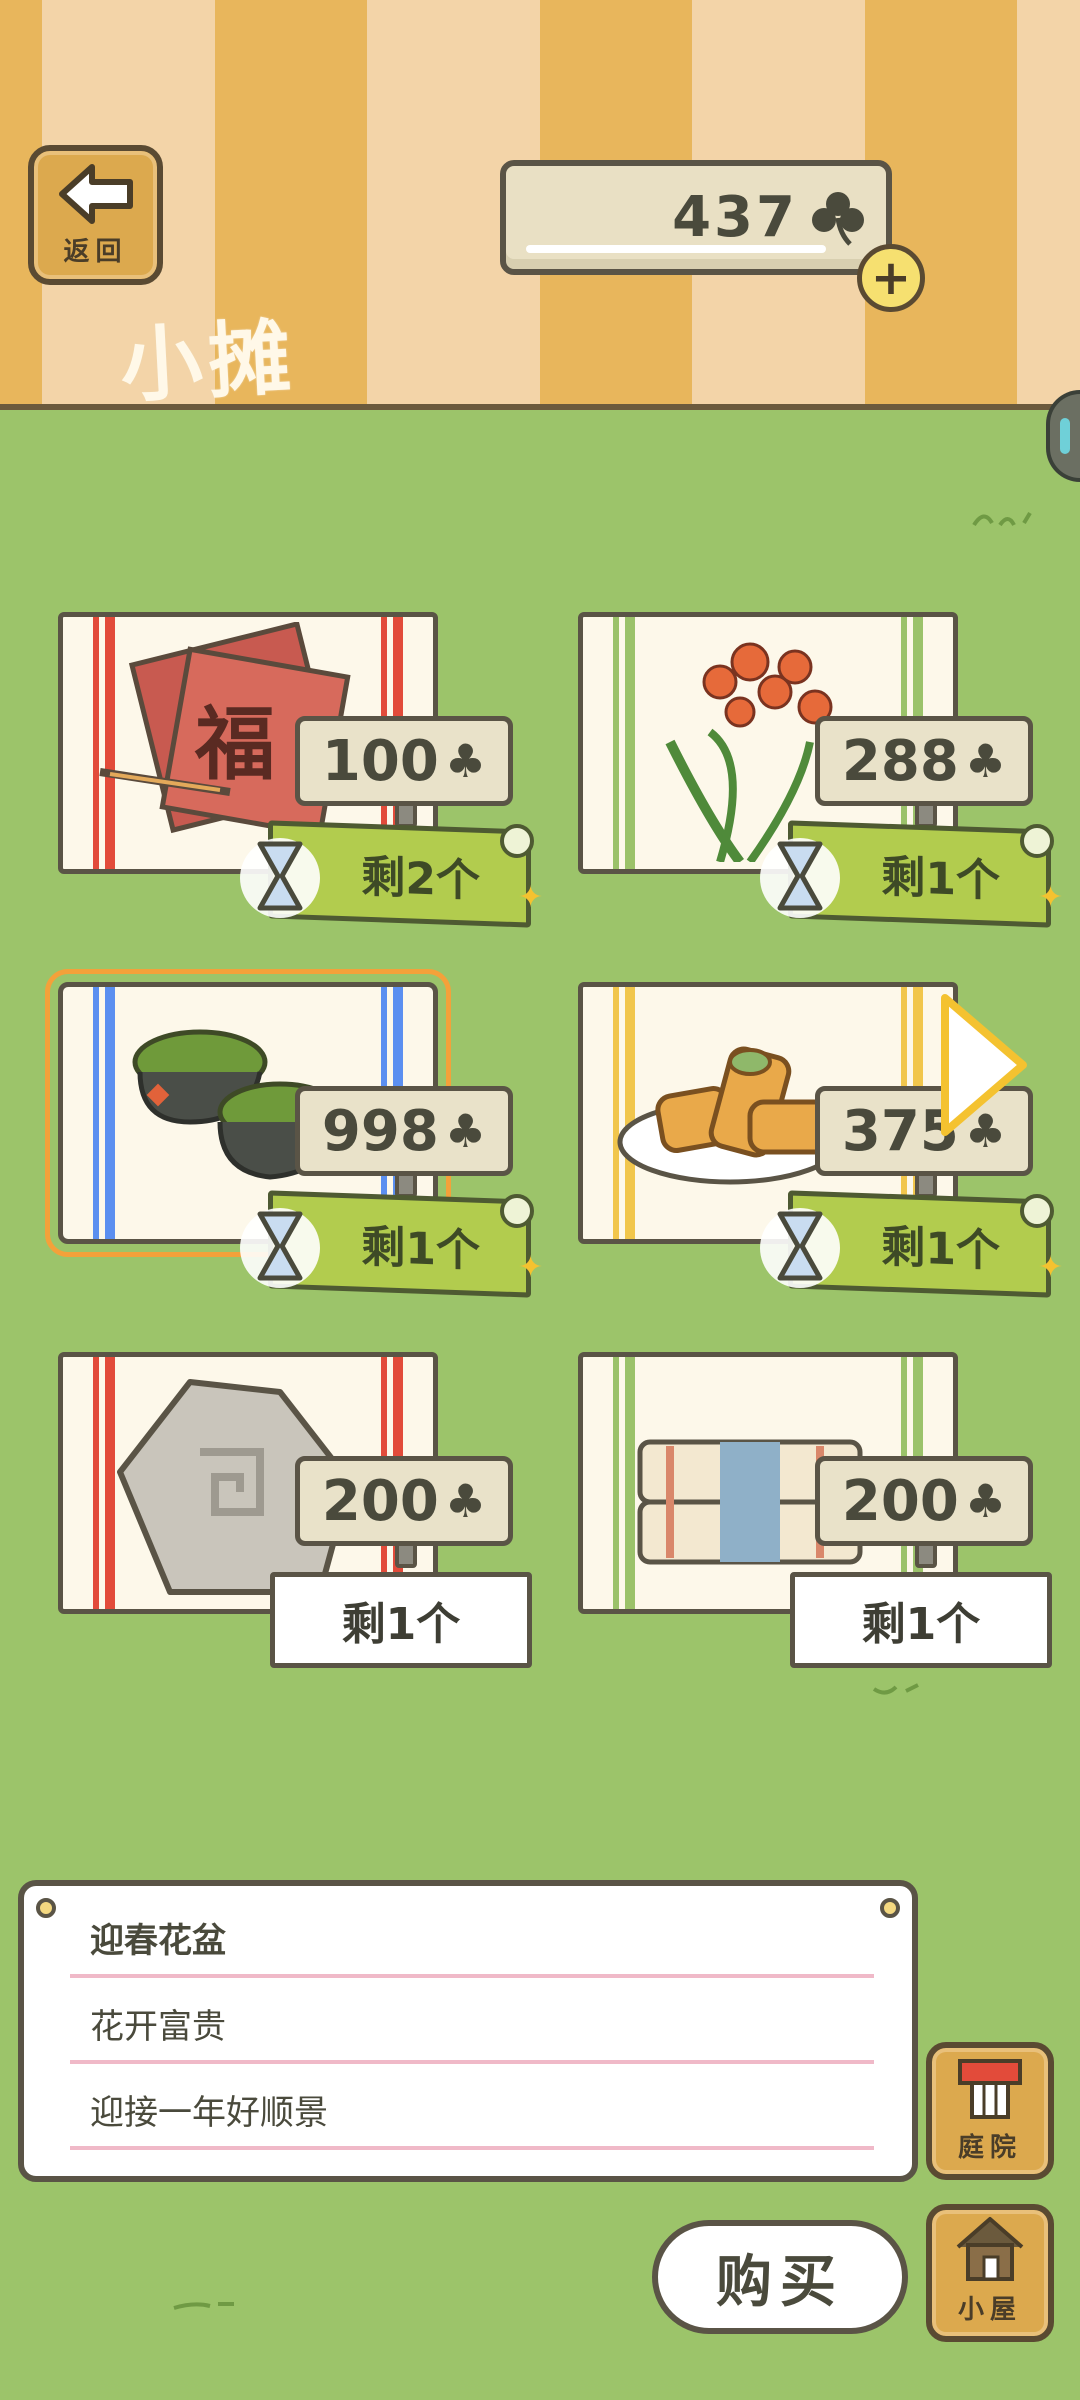  I want to click on shop-item-card: 福 100 ♣ 剩2个 ✦, so click(291, 772).